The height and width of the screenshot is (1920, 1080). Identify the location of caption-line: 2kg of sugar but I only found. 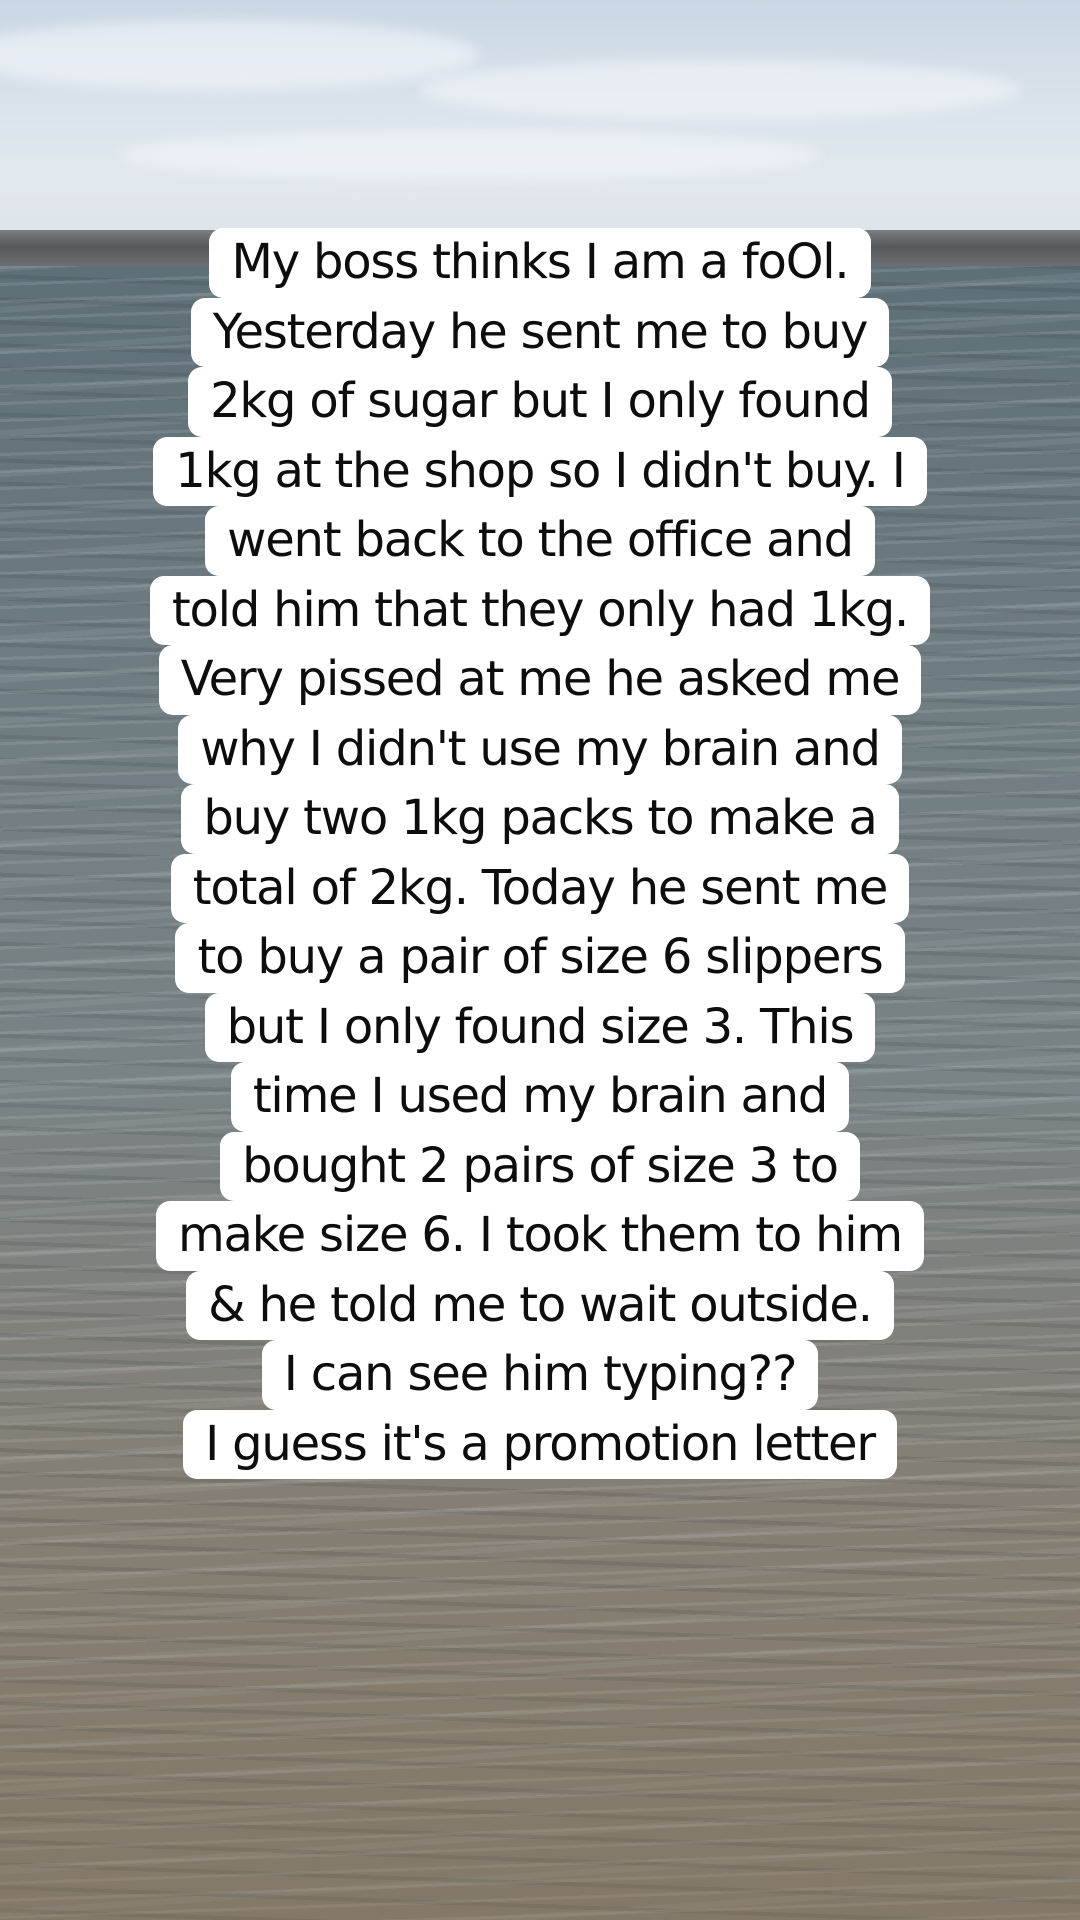
(540, 402).